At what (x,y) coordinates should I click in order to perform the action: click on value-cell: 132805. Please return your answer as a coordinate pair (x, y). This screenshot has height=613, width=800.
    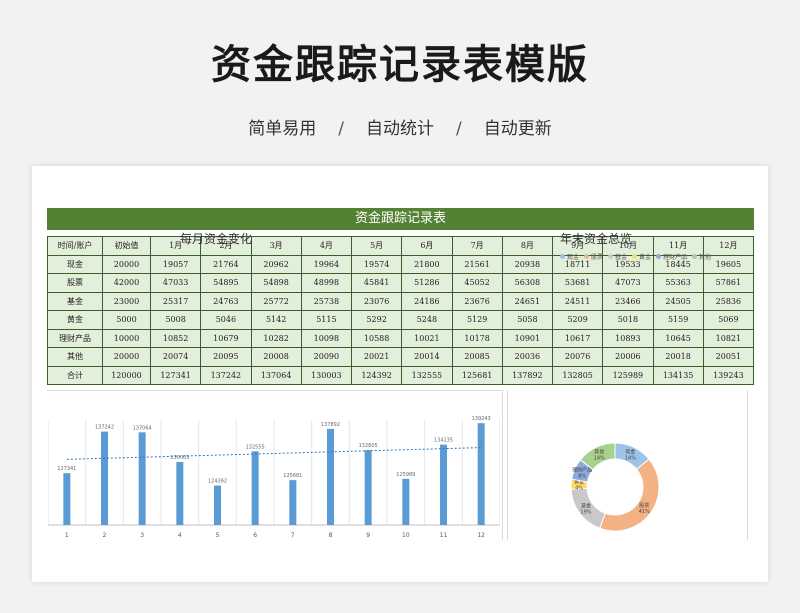
    Looking at the image, I should click on (577, 375).